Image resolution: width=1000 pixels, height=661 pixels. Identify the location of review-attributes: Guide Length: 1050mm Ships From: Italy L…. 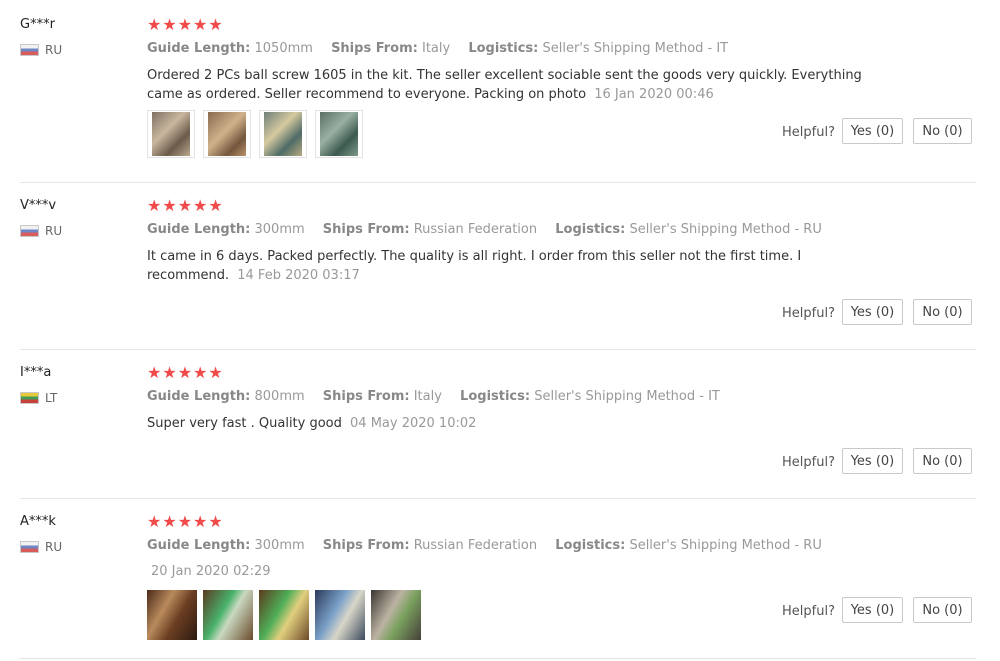
(444, 48).